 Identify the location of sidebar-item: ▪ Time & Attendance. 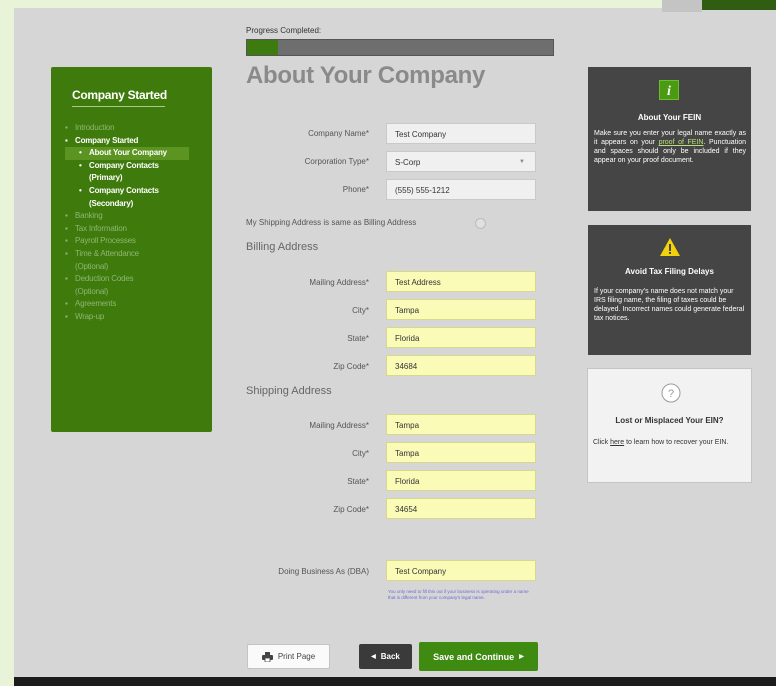
(136, 254).